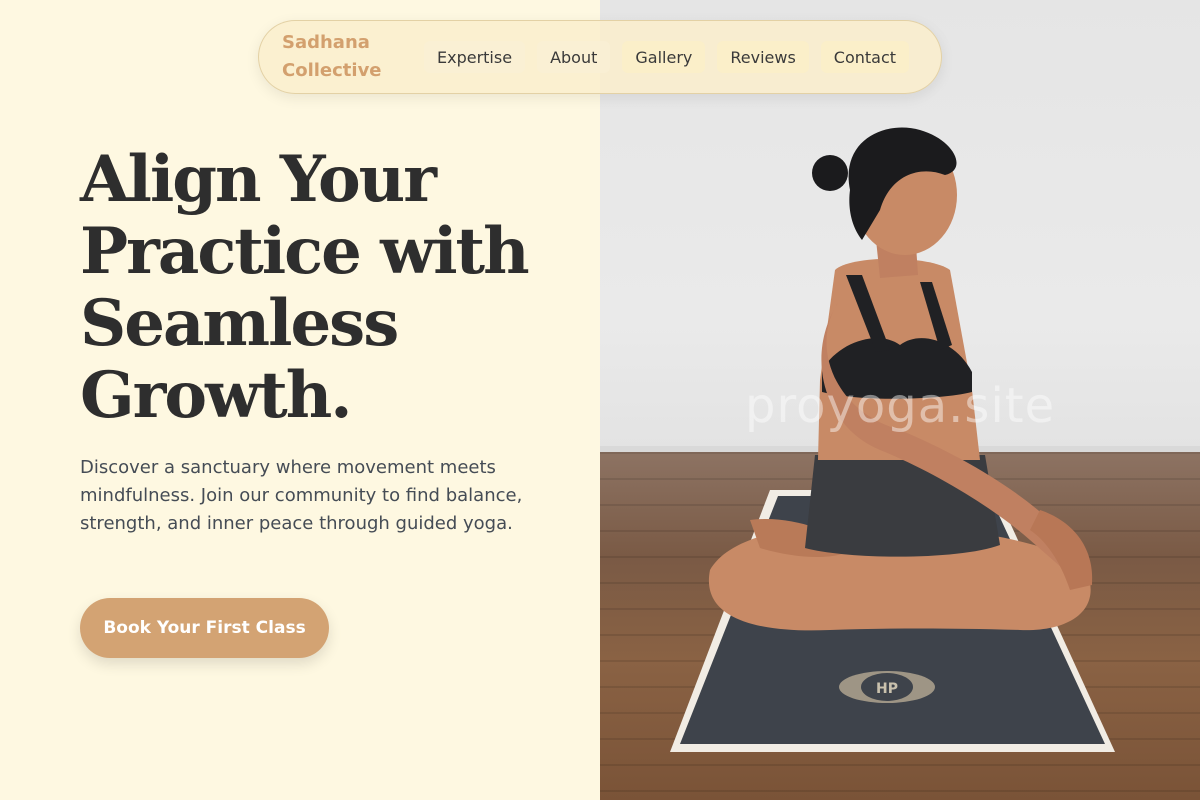  Describe the element at coordinates (475, 57) in the screenshot. I see `nav-link-expertise: Expertise` at that location.